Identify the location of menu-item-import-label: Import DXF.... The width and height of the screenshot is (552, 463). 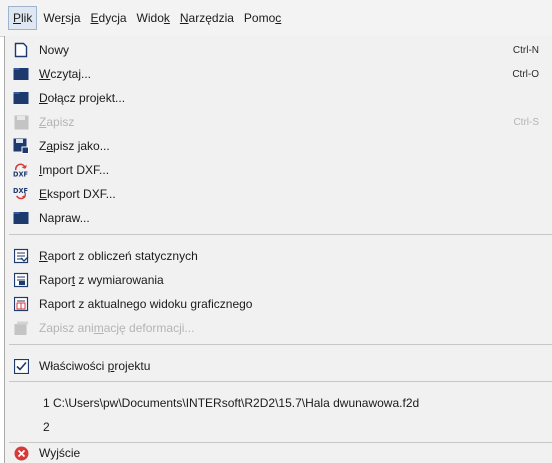
(74, 170).